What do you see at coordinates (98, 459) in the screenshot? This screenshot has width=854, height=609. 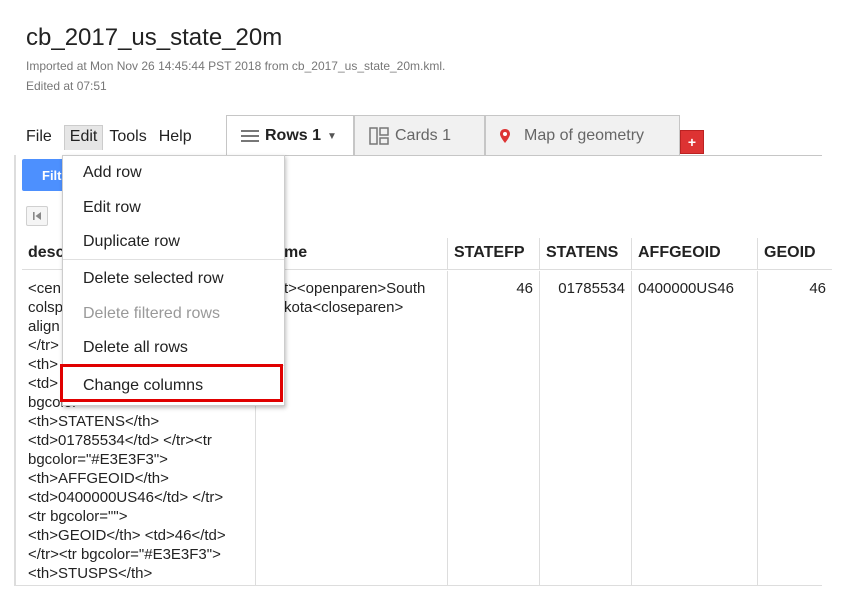 I see `description-line: bgcolor="#E3E3F3">` at bounding box center [98, 459].